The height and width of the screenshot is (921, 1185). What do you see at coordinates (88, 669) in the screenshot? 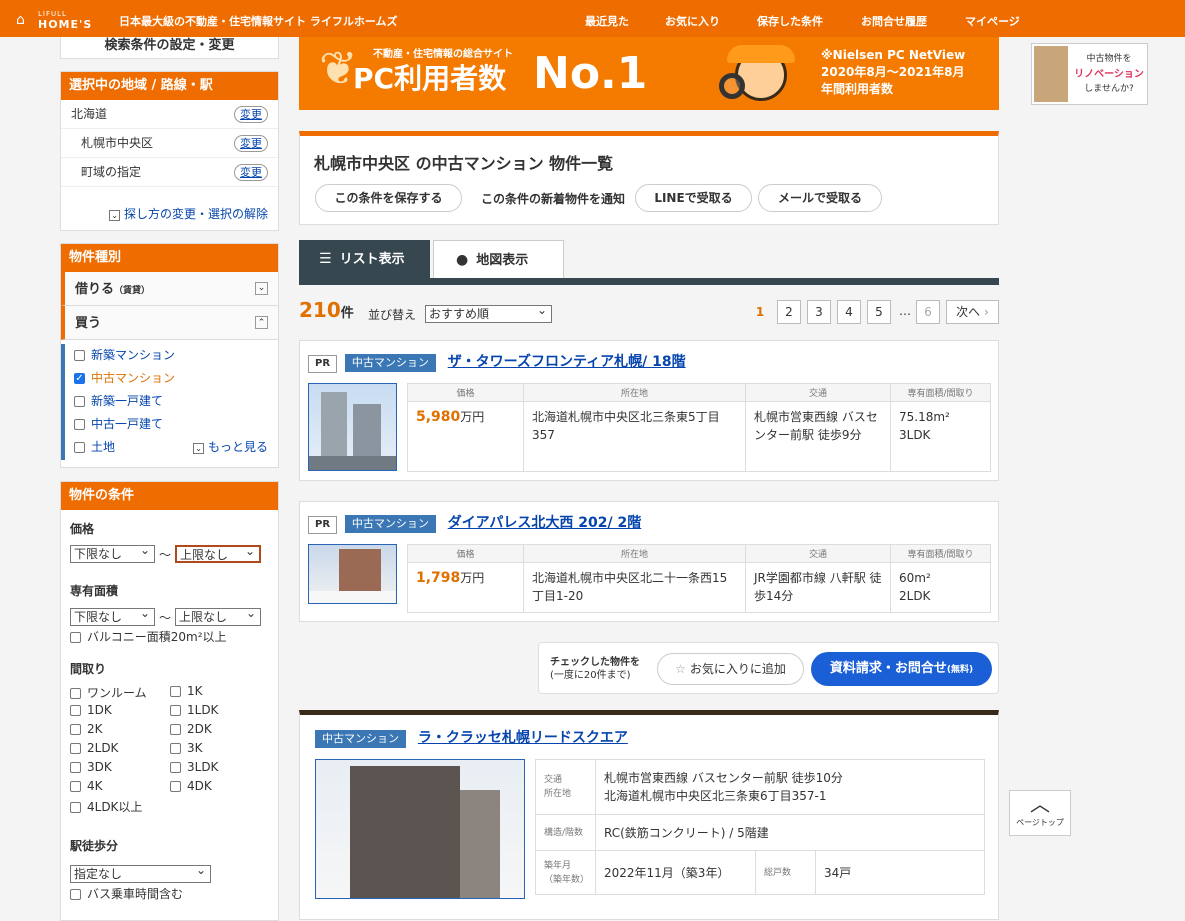
I see `layout-label: 間取り` at bounding box center [88, 669].